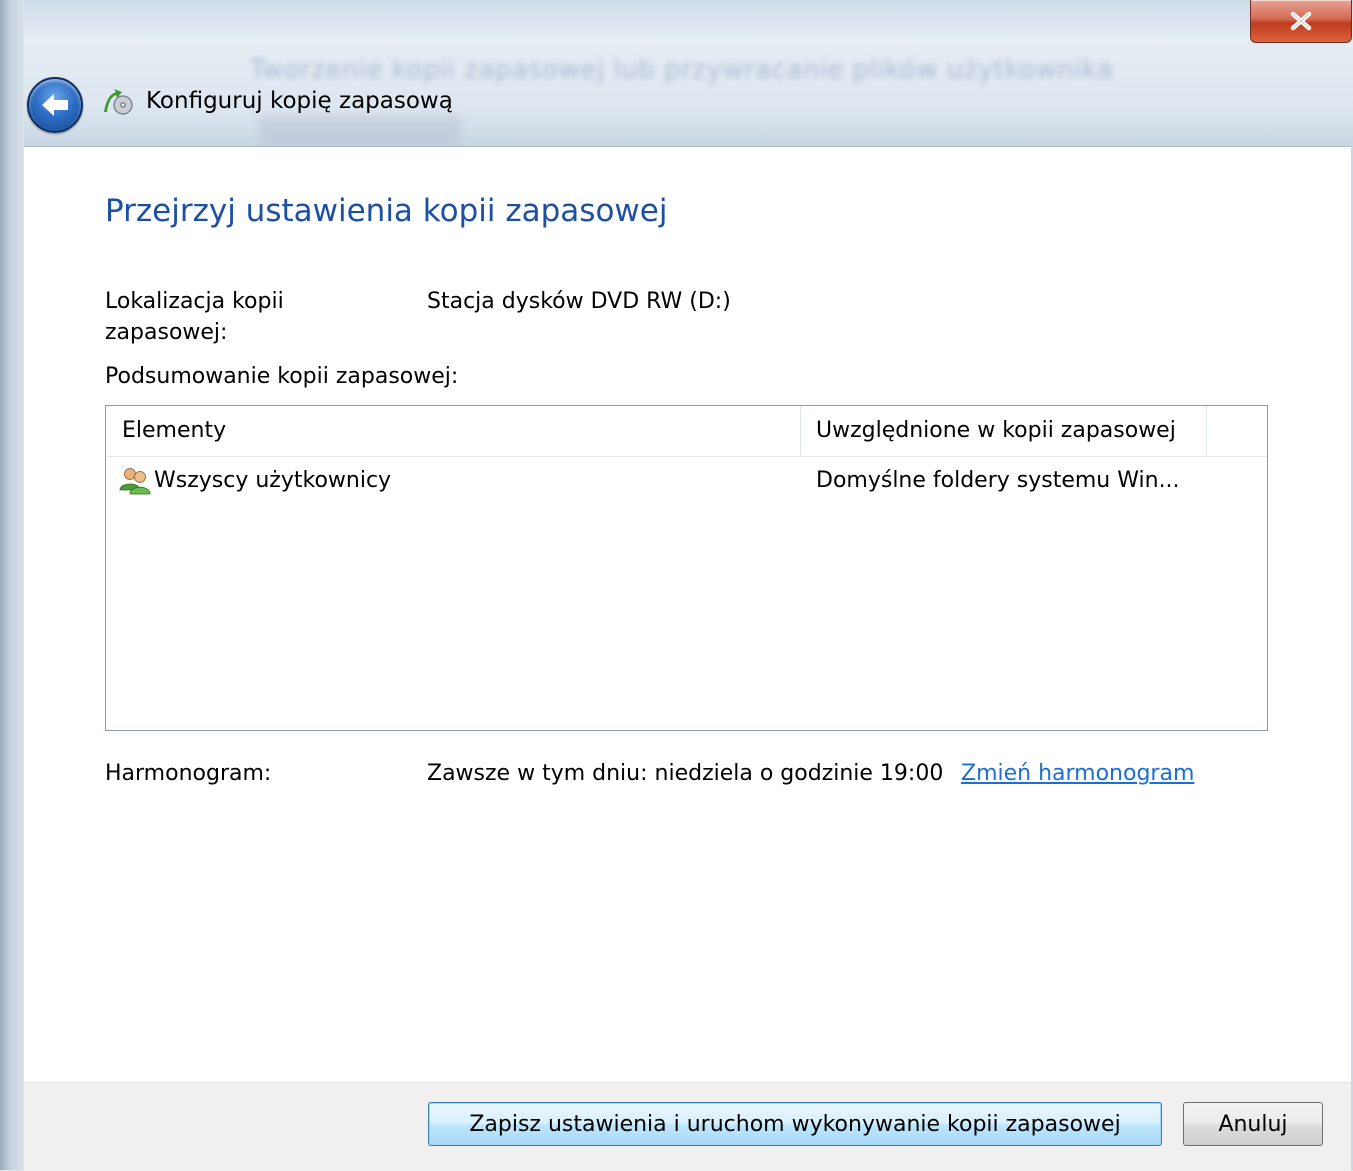 Image resolution: width=1353 pixels, height=1171 pixels. I want to click on back-arrow-icon, so click(55, 105).